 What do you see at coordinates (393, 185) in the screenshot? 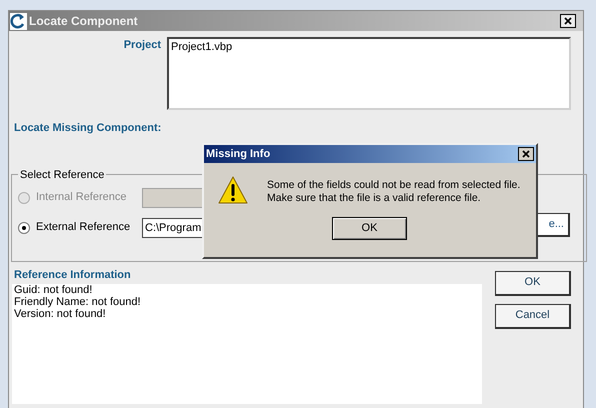
I see `message-text: Some of the fields could not be read from selected file.` at bounding box center [393, 185].